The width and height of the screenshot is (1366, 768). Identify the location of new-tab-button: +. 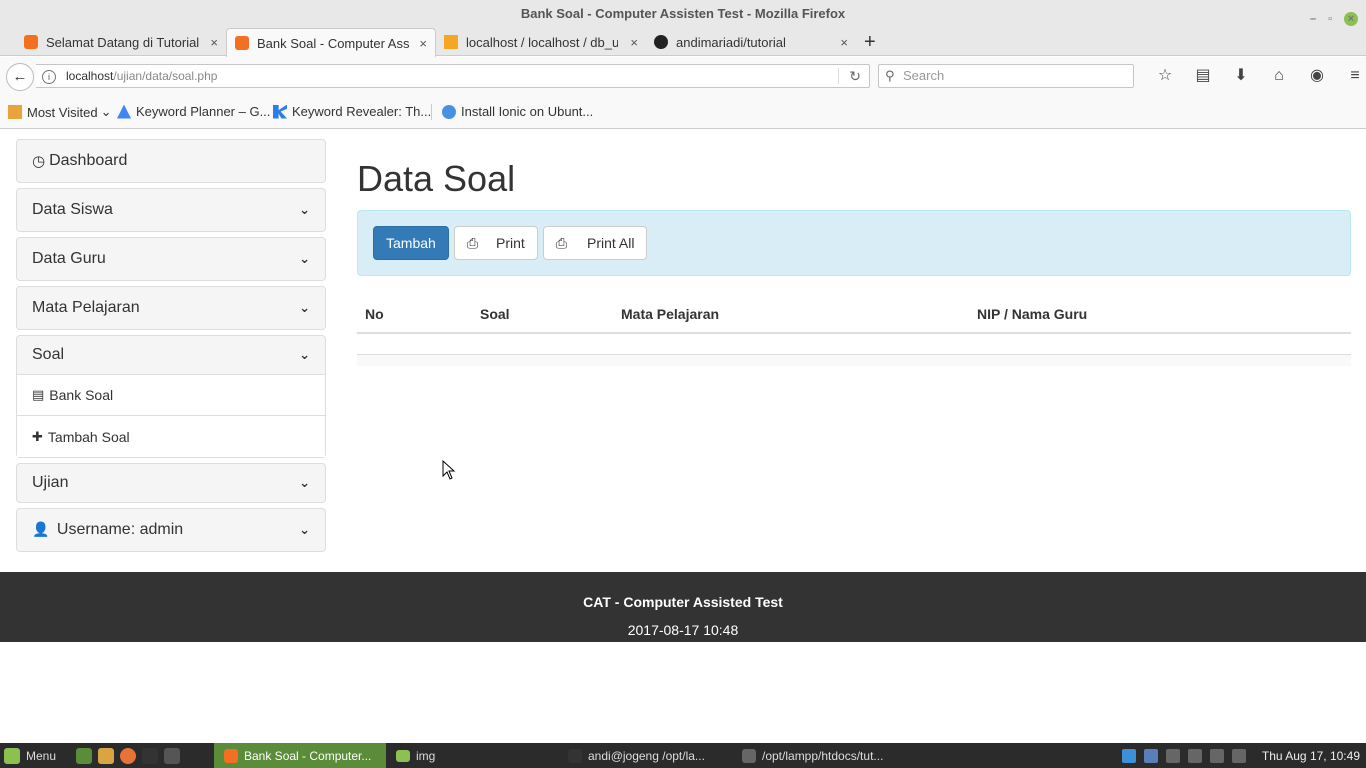
(870, 42).